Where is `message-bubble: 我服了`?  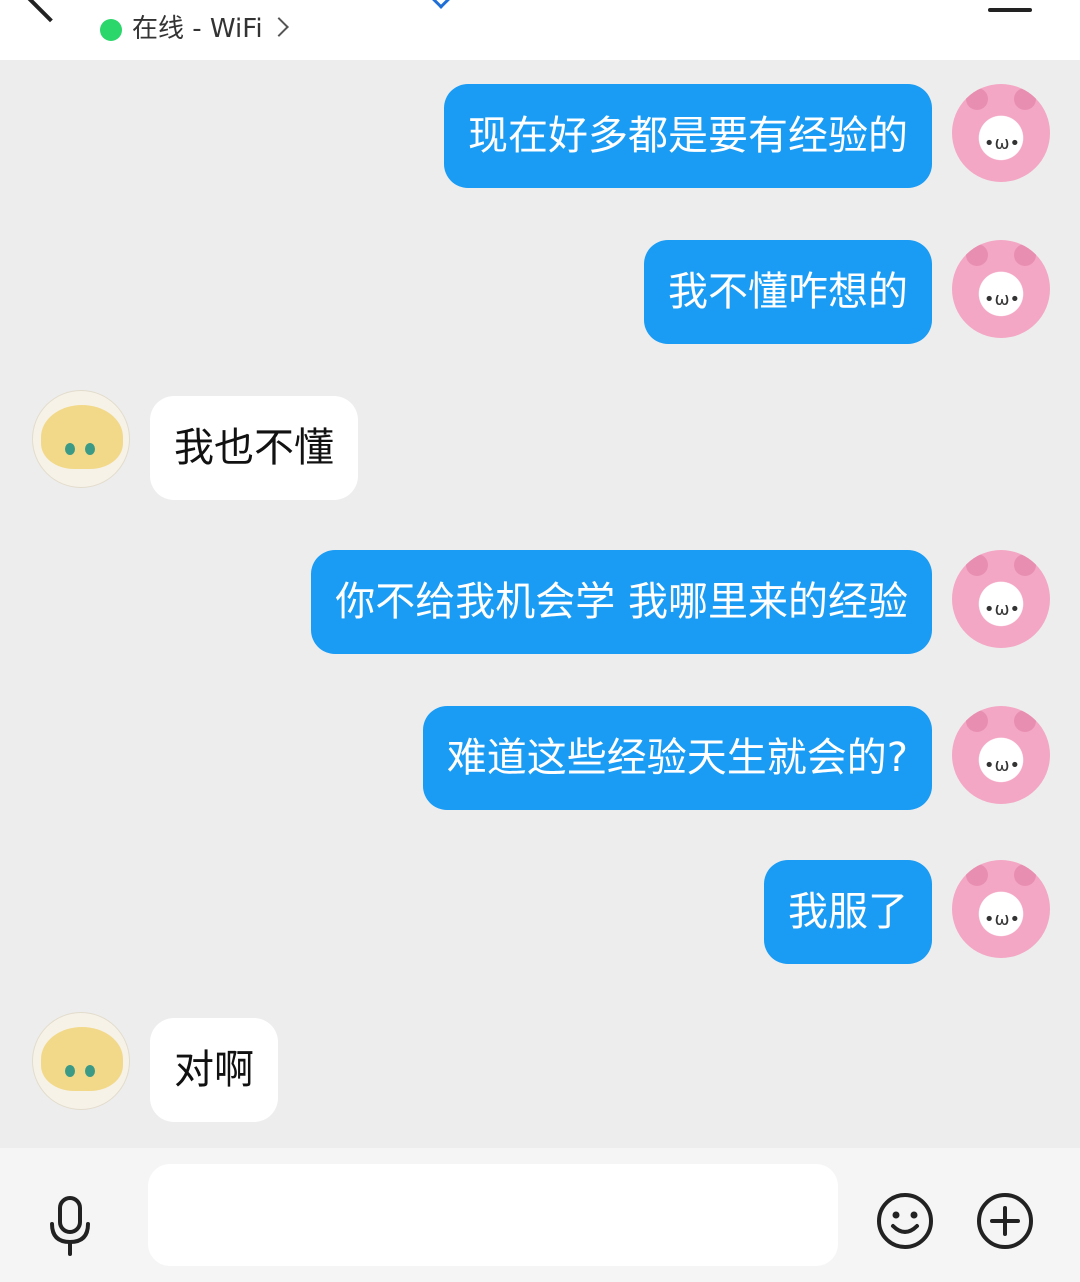
message-bubble: 我服了 is located at coordinates (848, 912).